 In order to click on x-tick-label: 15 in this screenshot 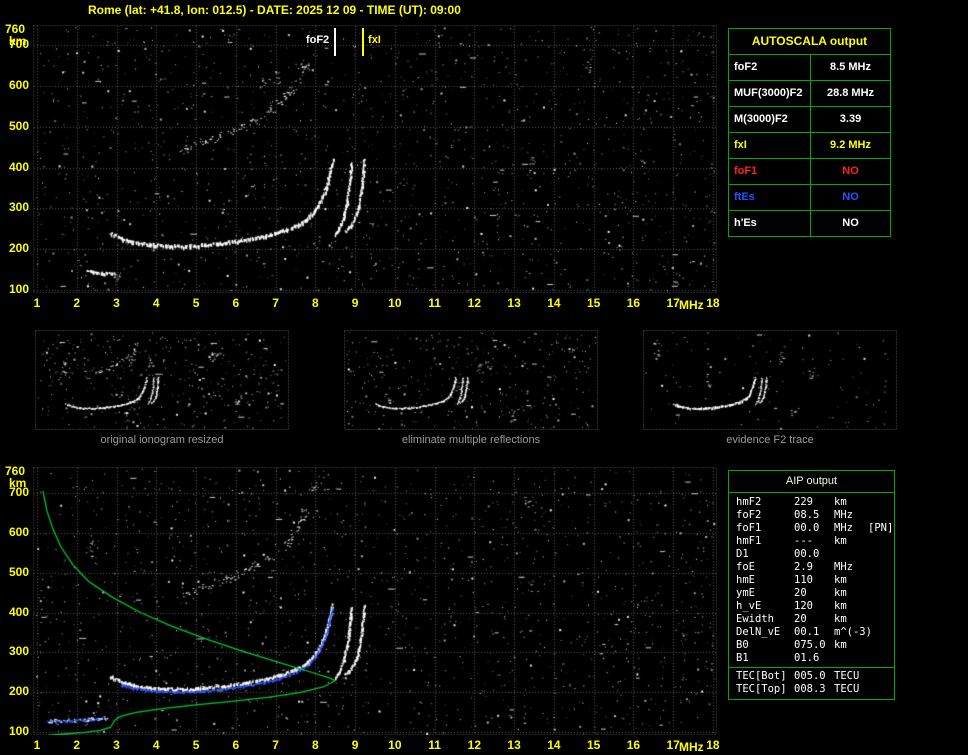, I will do `click(593, 745)`.